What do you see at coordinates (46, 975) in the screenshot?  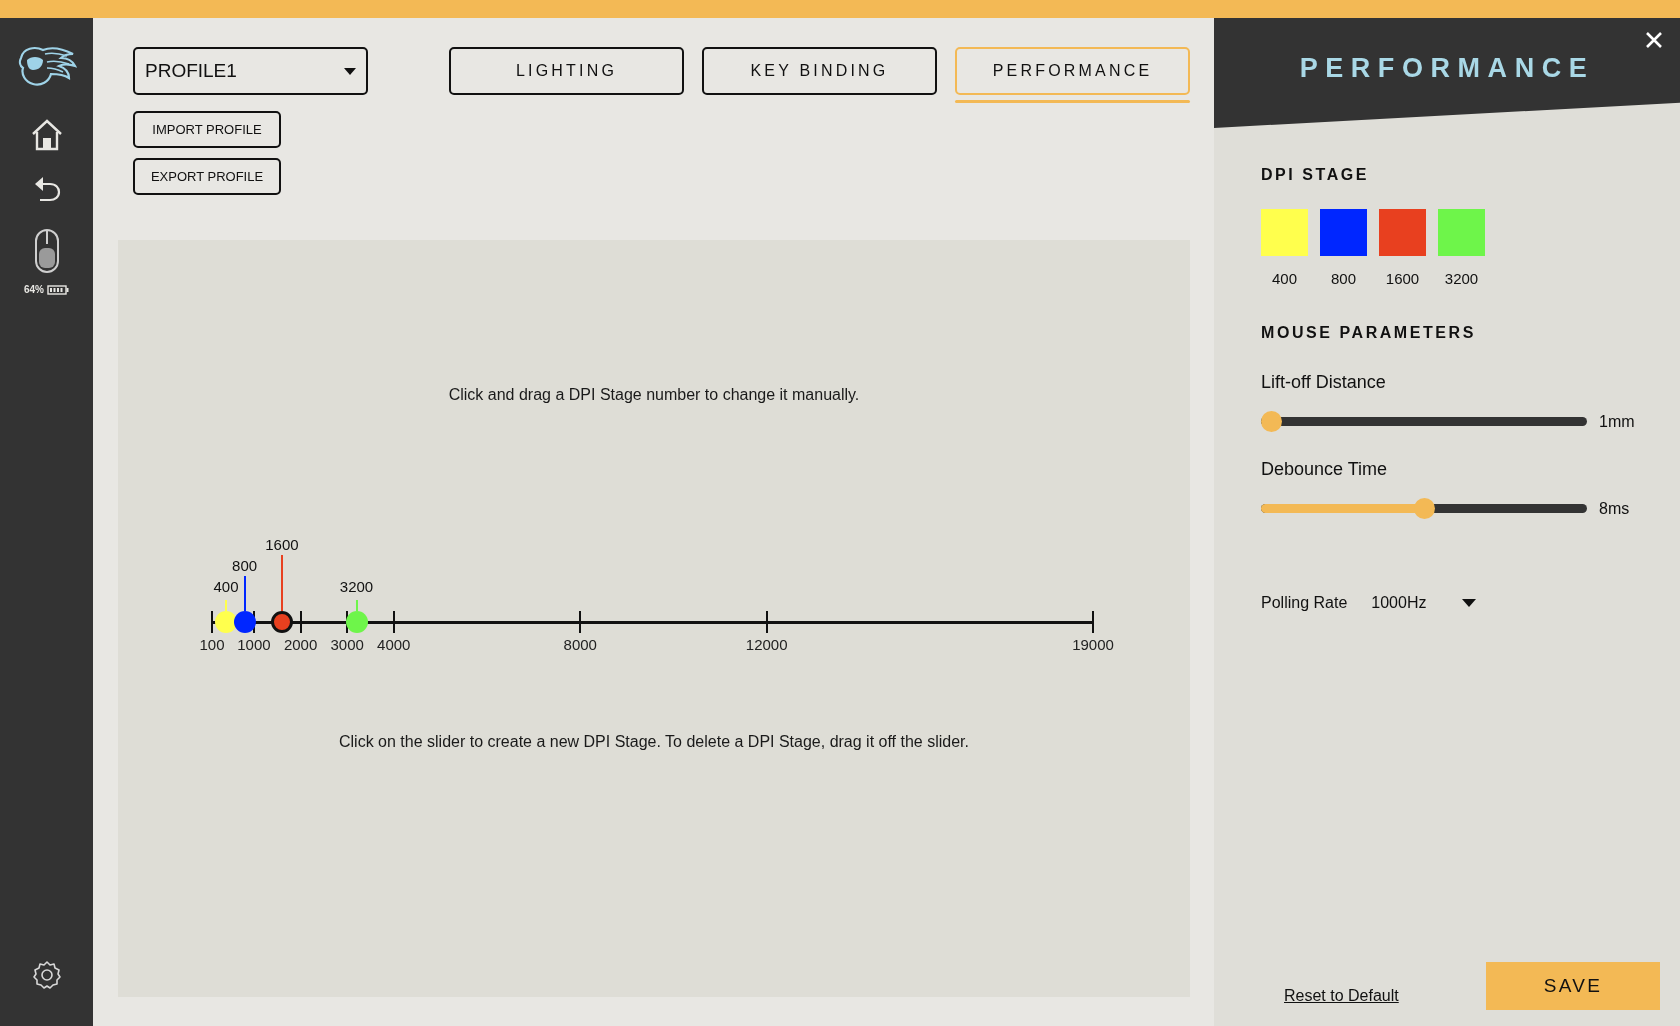 I see `settings-icon` at bounding box center [46, 975].